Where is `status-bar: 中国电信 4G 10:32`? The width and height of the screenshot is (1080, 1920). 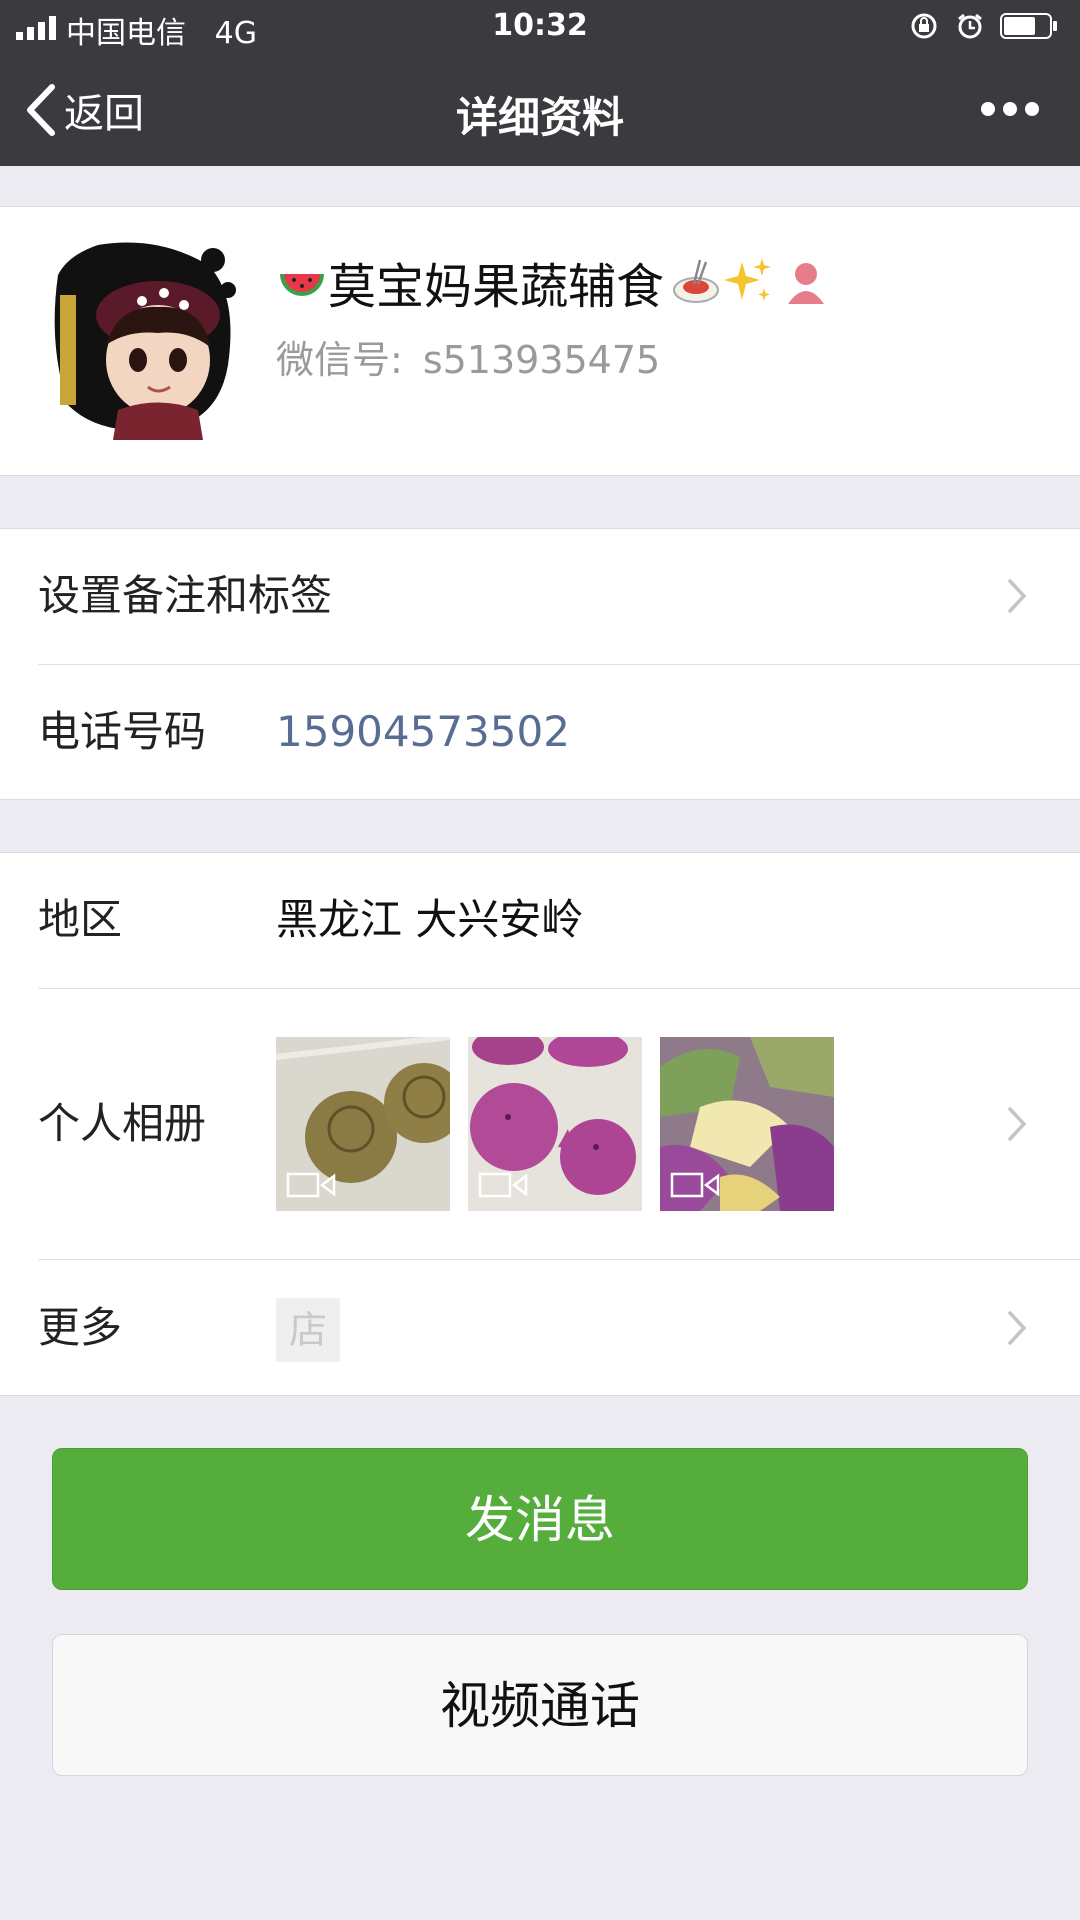 status-bar: 中国电信 4G 10:32 is located at coordinates (540, 27).